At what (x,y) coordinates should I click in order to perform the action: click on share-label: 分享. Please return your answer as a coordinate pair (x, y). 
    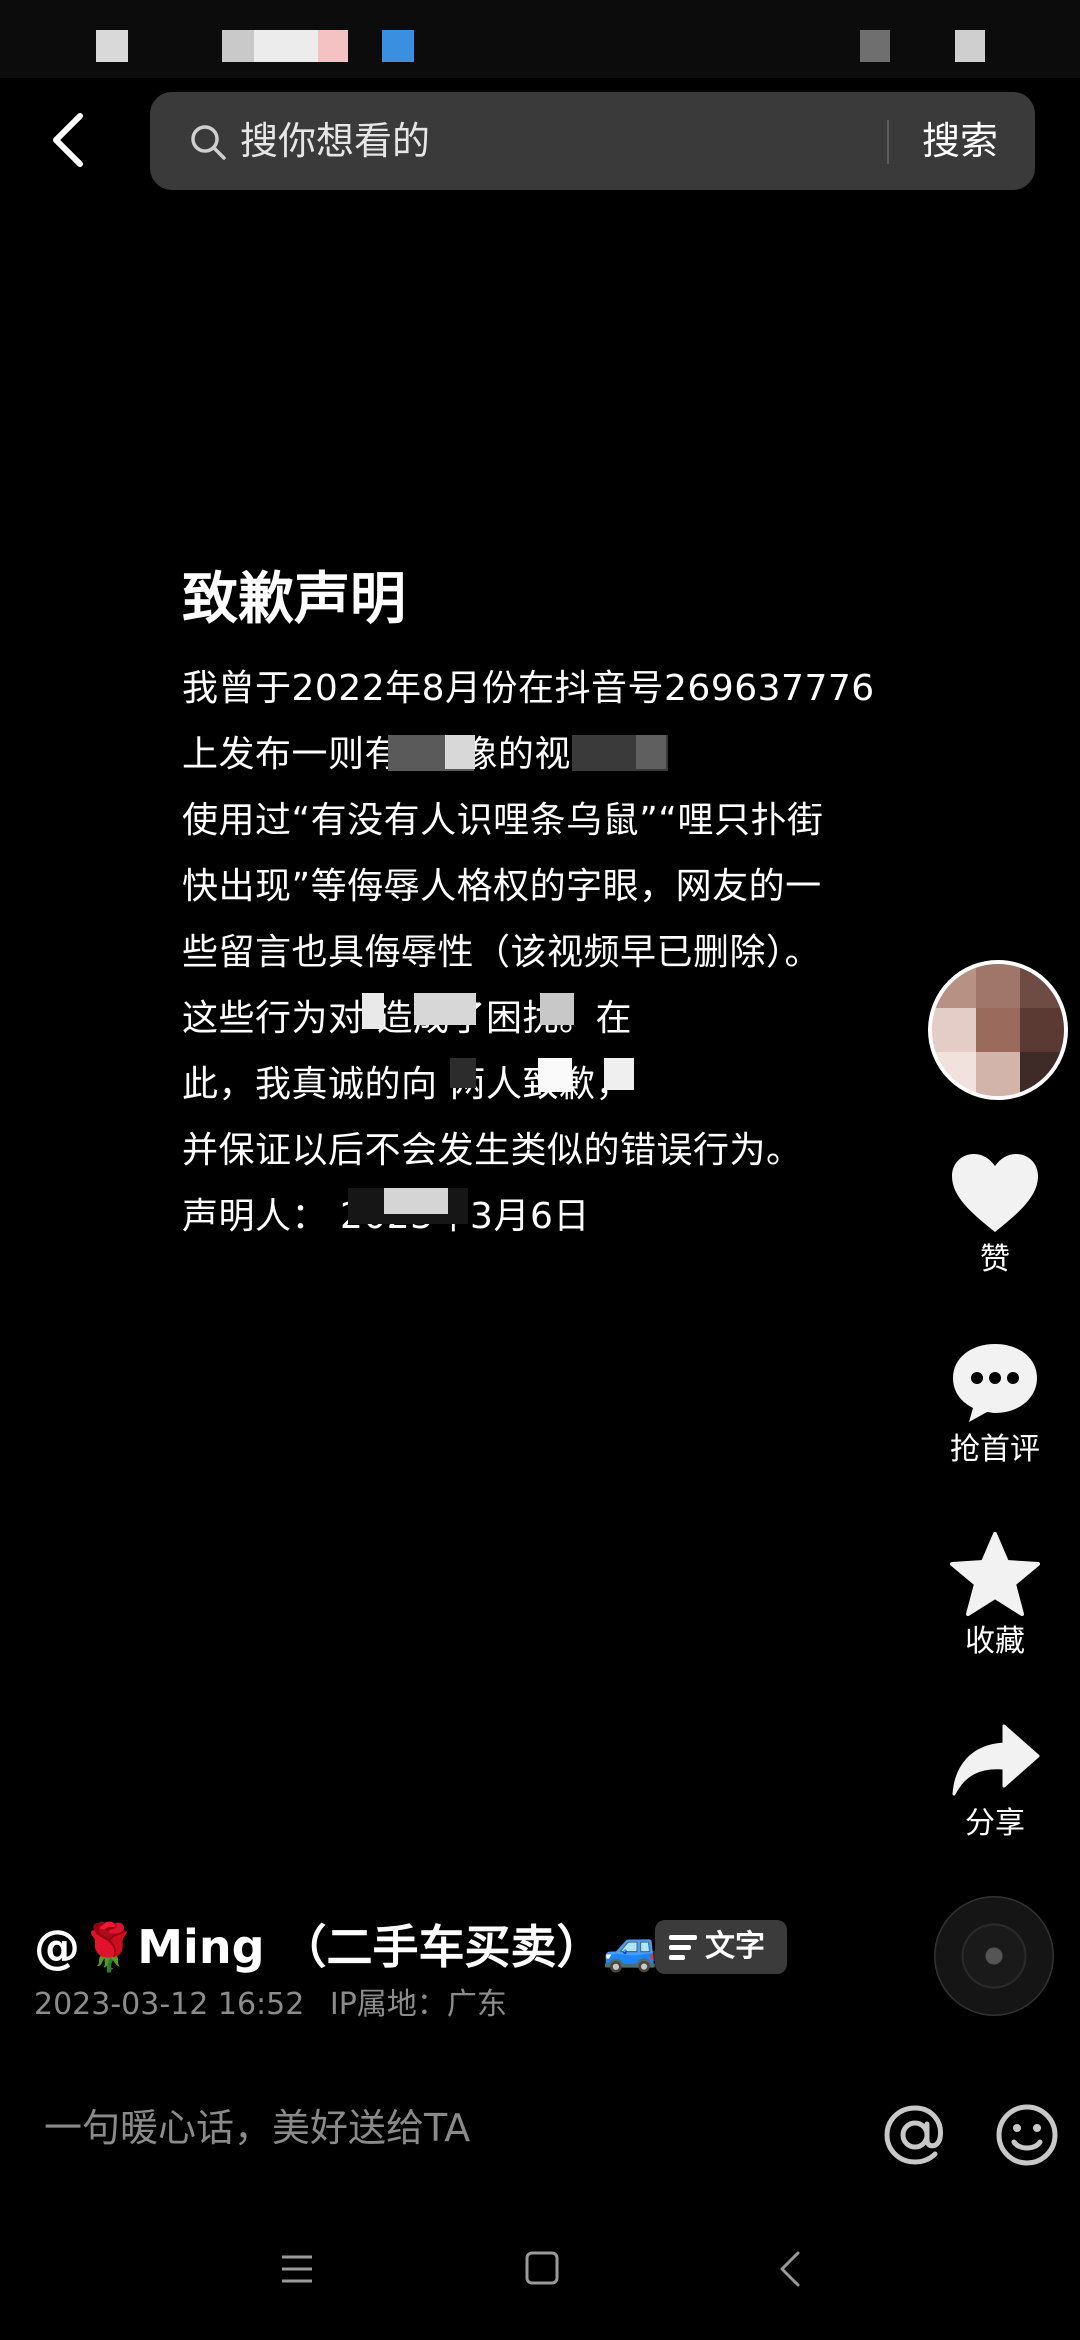
    Looking at the image, I should click on (995, 1823).